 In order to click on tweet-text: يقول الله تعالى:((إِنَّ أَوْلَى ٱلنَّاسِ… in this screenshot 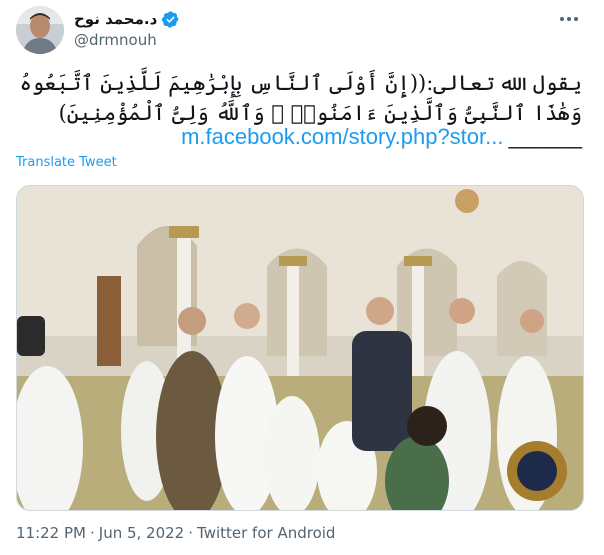, I will do `click(300, 98)`.